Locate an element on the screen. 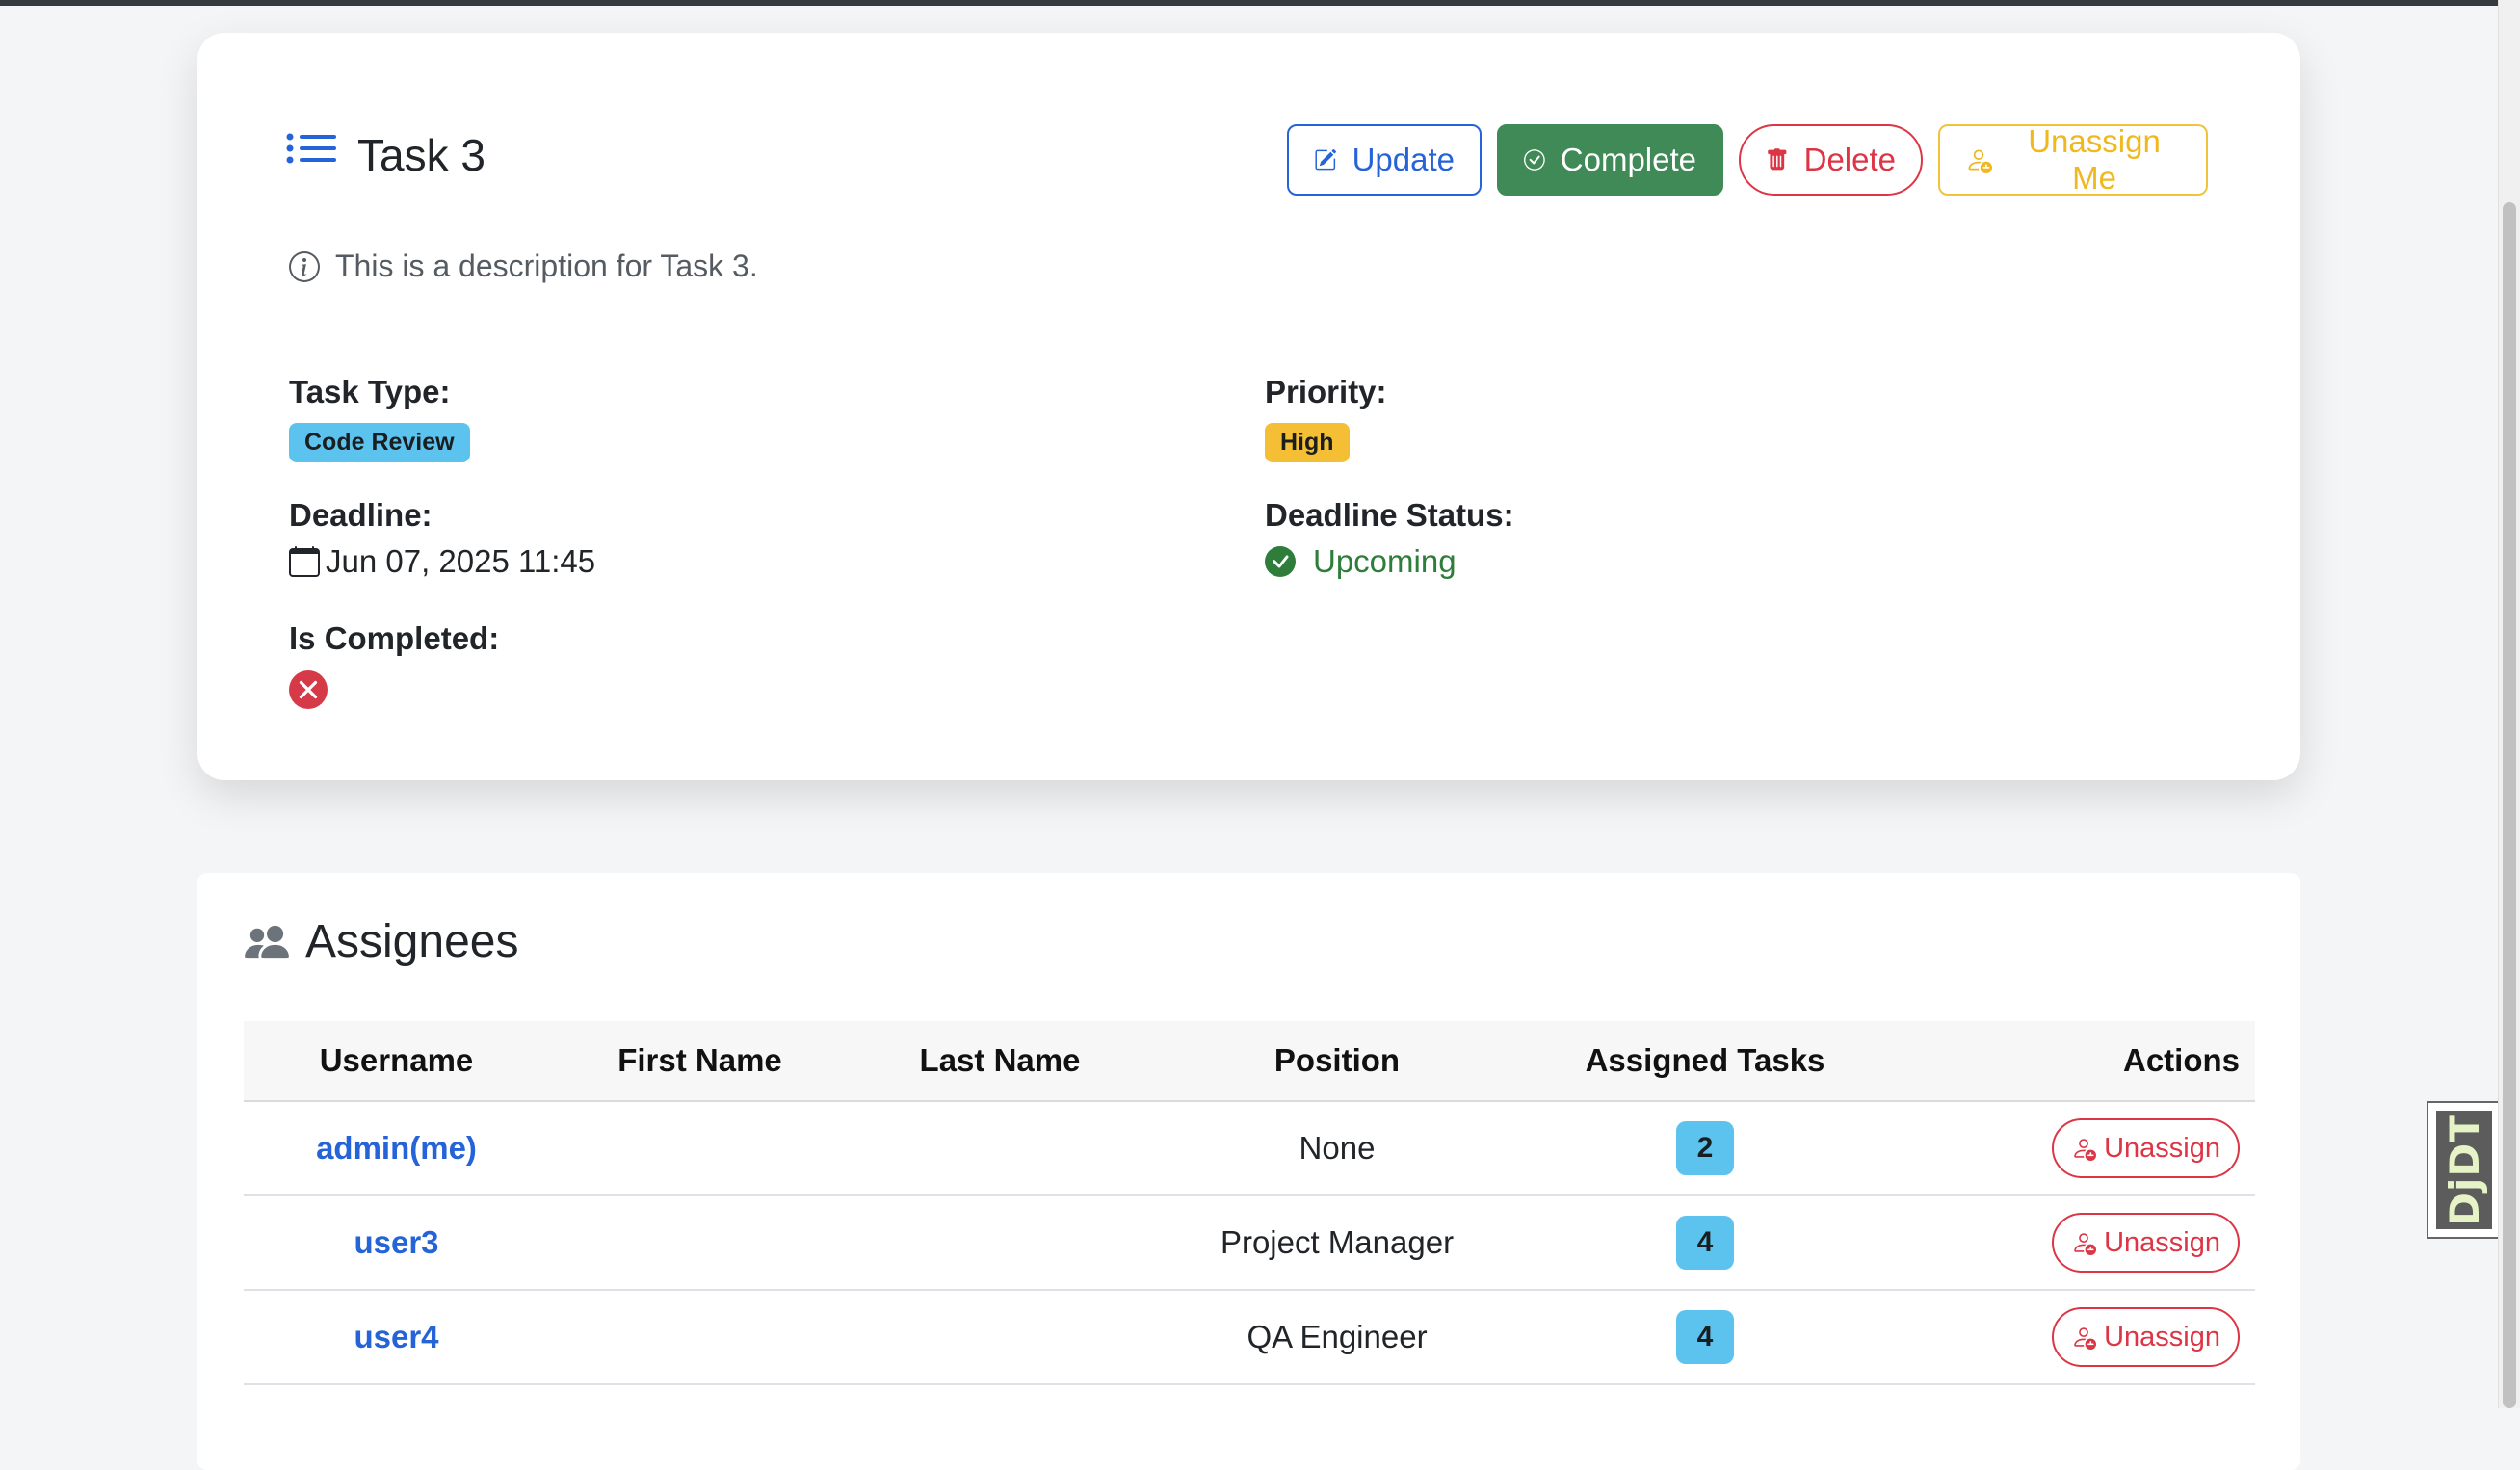  task-type-label: Task Type: is located at coordinates (370, 392).